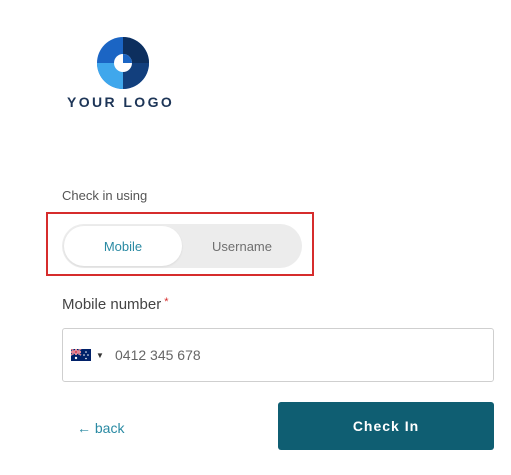 Image resolution: width=511 pixels, height=475 pixels. Describe the element at coordinates (295, 355) in the screenshot. I see `mobile-number-input` at that location.